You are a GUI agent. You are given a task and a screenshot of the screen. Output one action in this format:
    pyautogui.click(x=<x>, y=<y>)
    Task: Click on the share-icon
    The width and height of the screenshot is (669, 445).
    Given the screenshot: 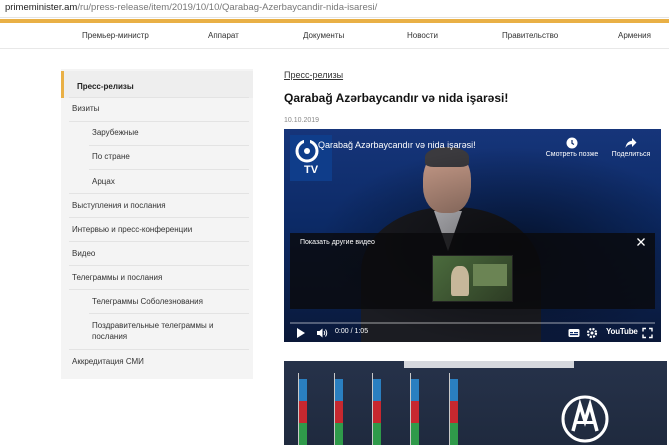 What is the action you would take?
    pyautogui.click(x=631, y=143)
    